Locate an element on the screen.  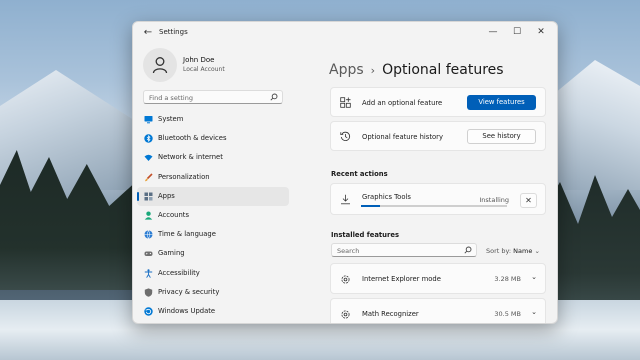
apps-icon is located at coordinates (148, 196).